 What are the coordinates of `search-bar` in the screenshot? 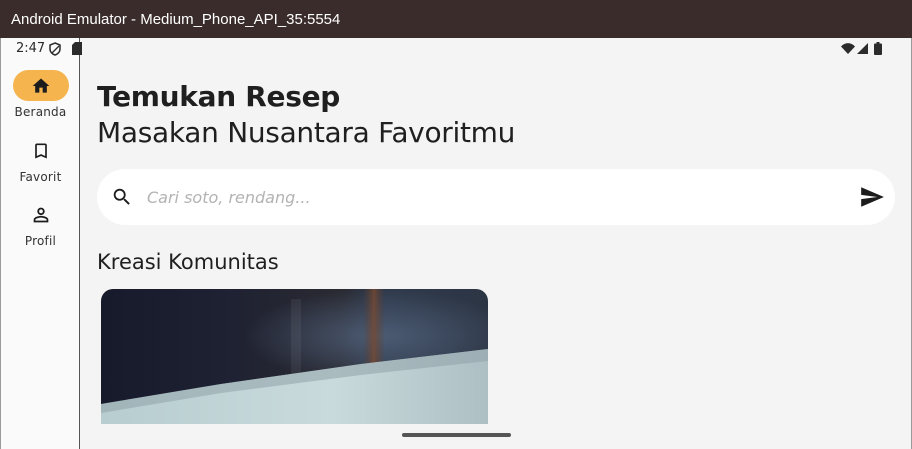 It's located at (496, 197).